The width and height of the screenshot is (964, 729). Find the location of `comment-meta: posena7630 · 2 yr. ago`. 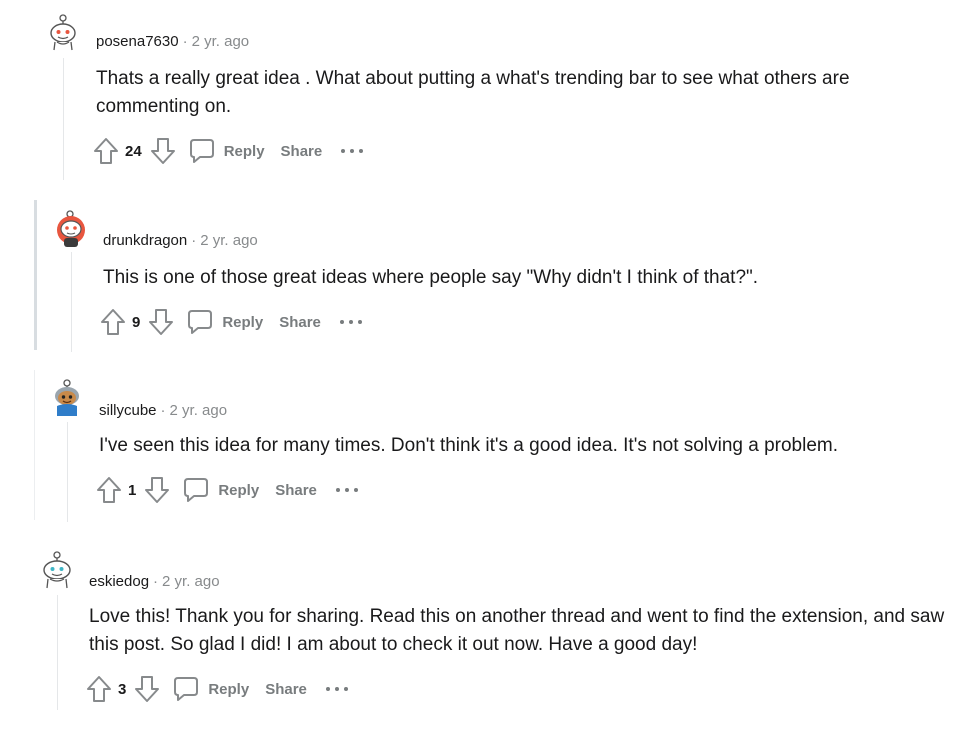

comment-meta: posena7630 · 2 yr. ago is located at coordinates (172, 41).